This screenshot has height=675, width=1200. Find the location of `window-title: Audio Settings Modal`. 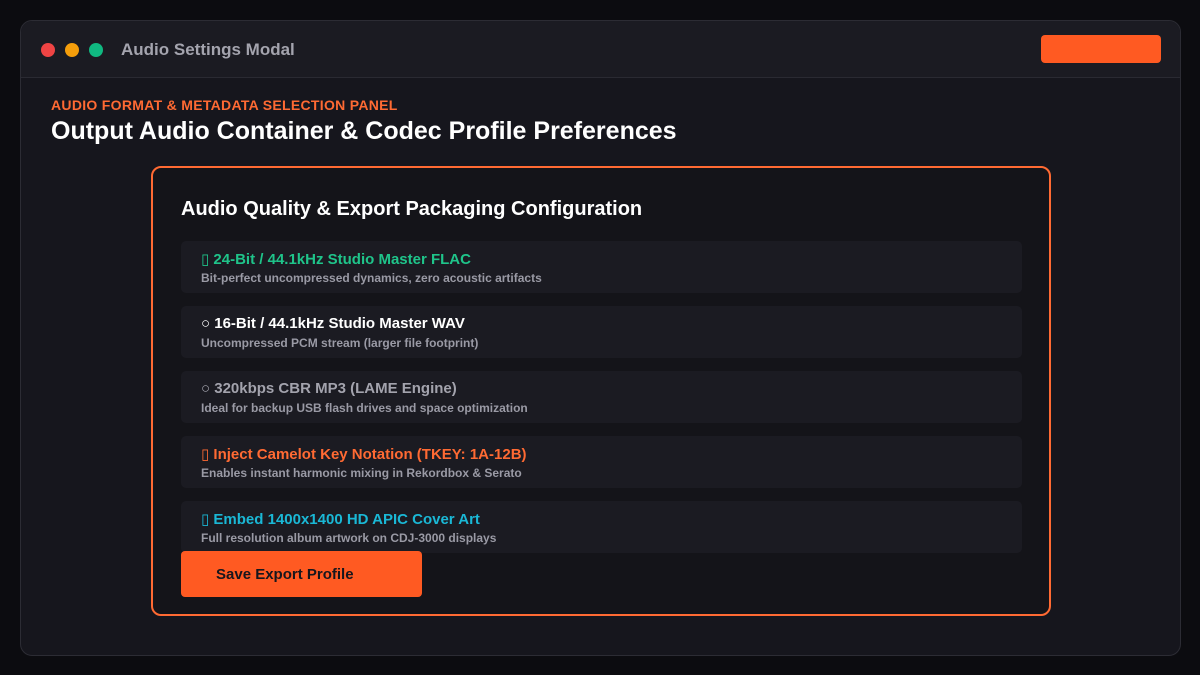

window-title: Audio Settings Modal is located at coordinates (208, 49).